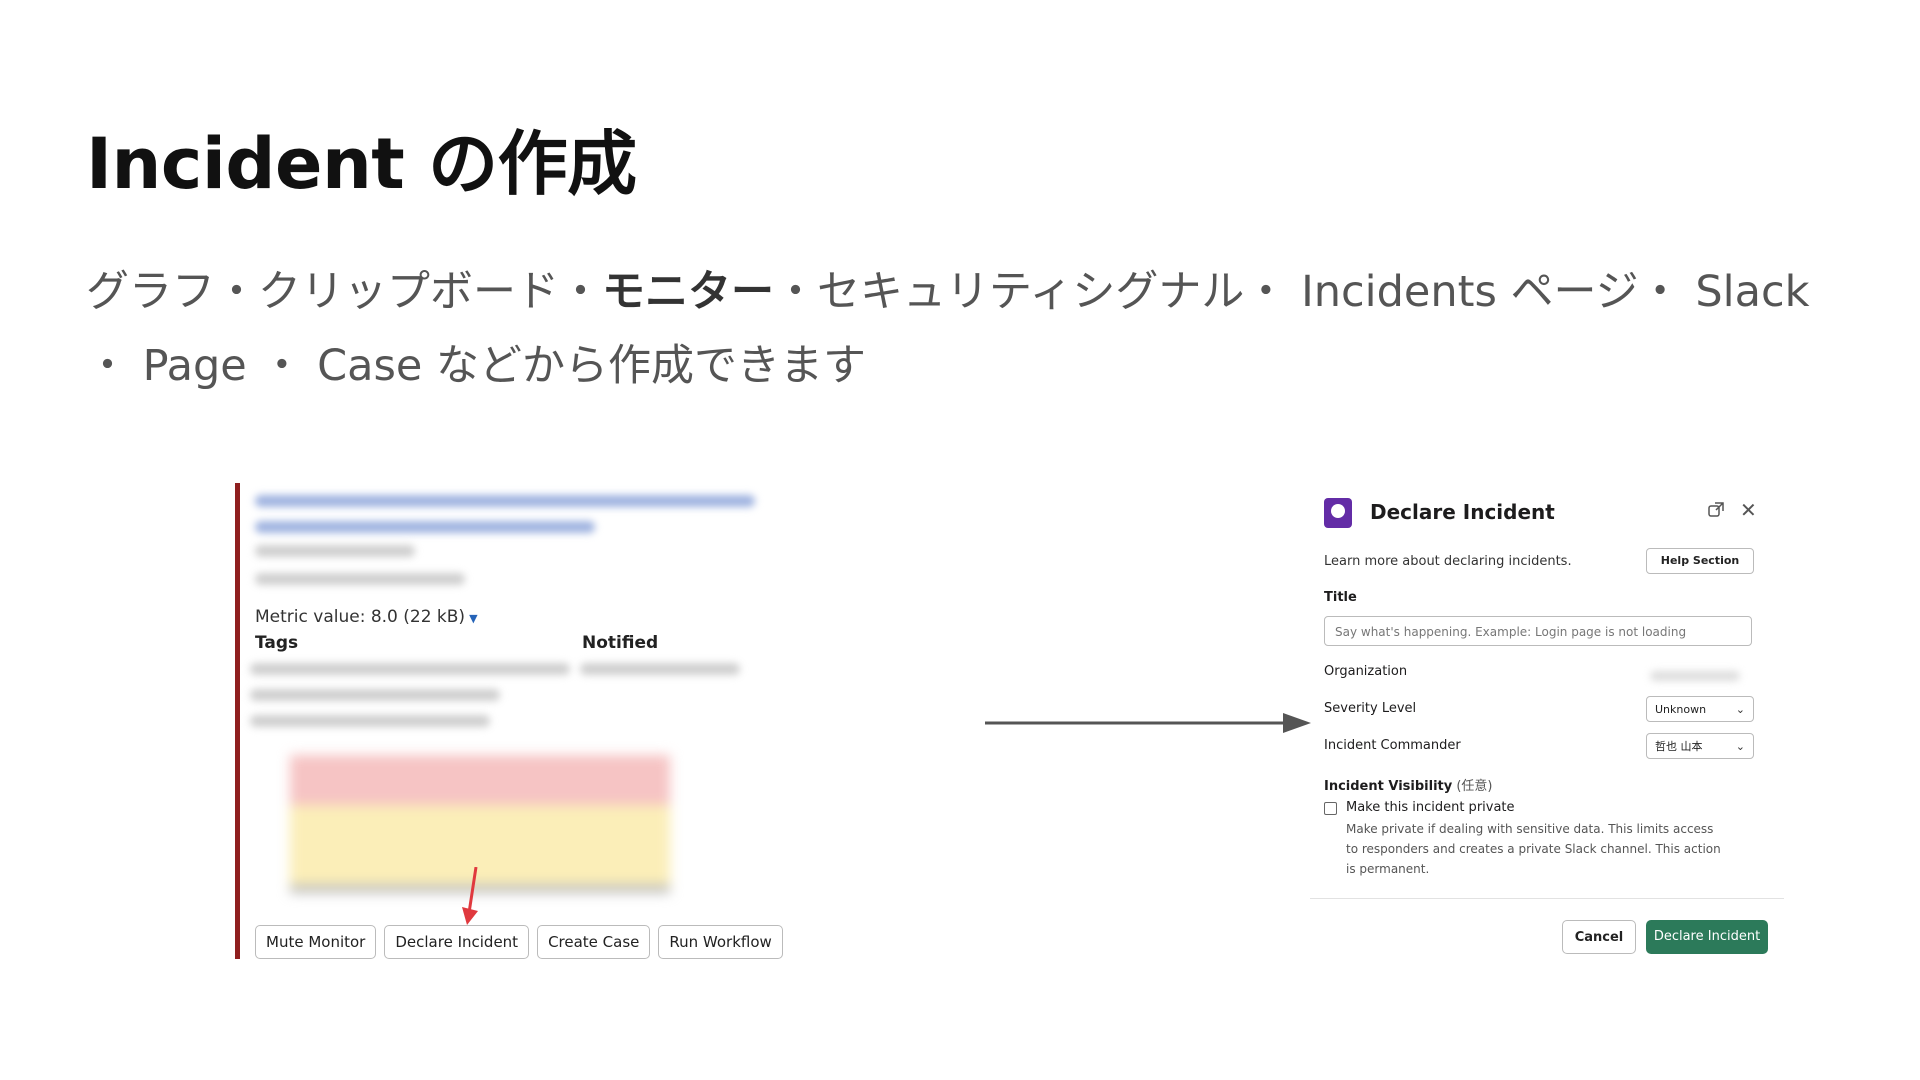 The height and width of the screenshot is (1080, 1920). Describe the element at coordinates (720, 942) in the screenshot. I see `run-workflow-button: Run Workflow` at that location.